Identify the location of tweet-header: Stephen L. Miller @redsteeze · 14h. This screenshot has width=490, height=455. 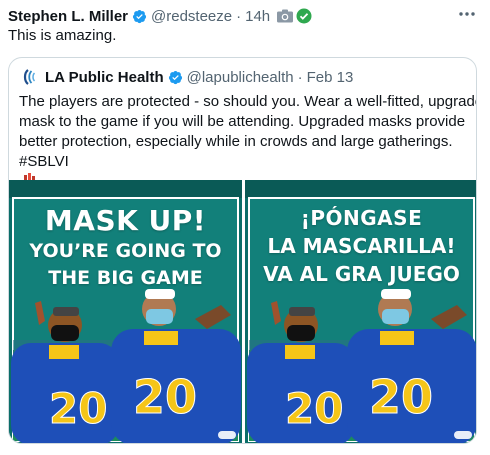
(160, 16).